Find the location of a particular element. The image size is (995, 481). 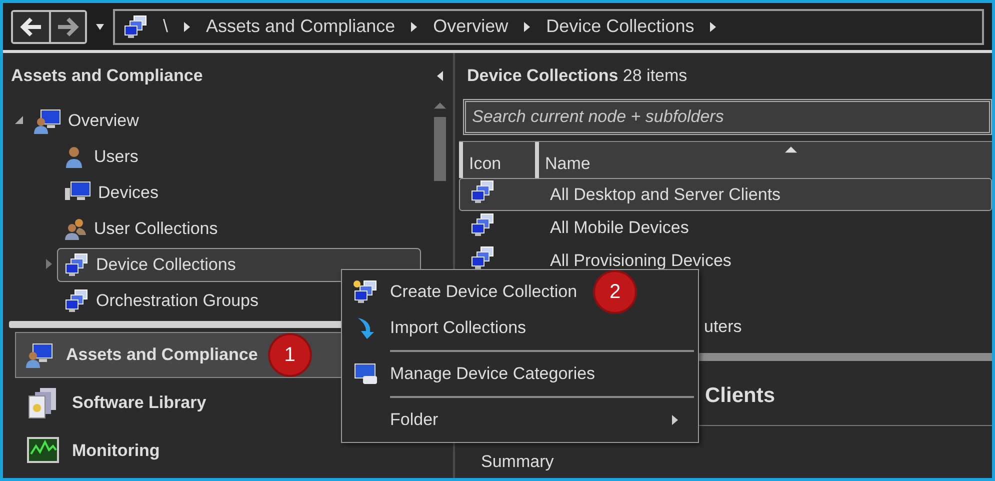

forward-icon is located at coordinates (68, 27).